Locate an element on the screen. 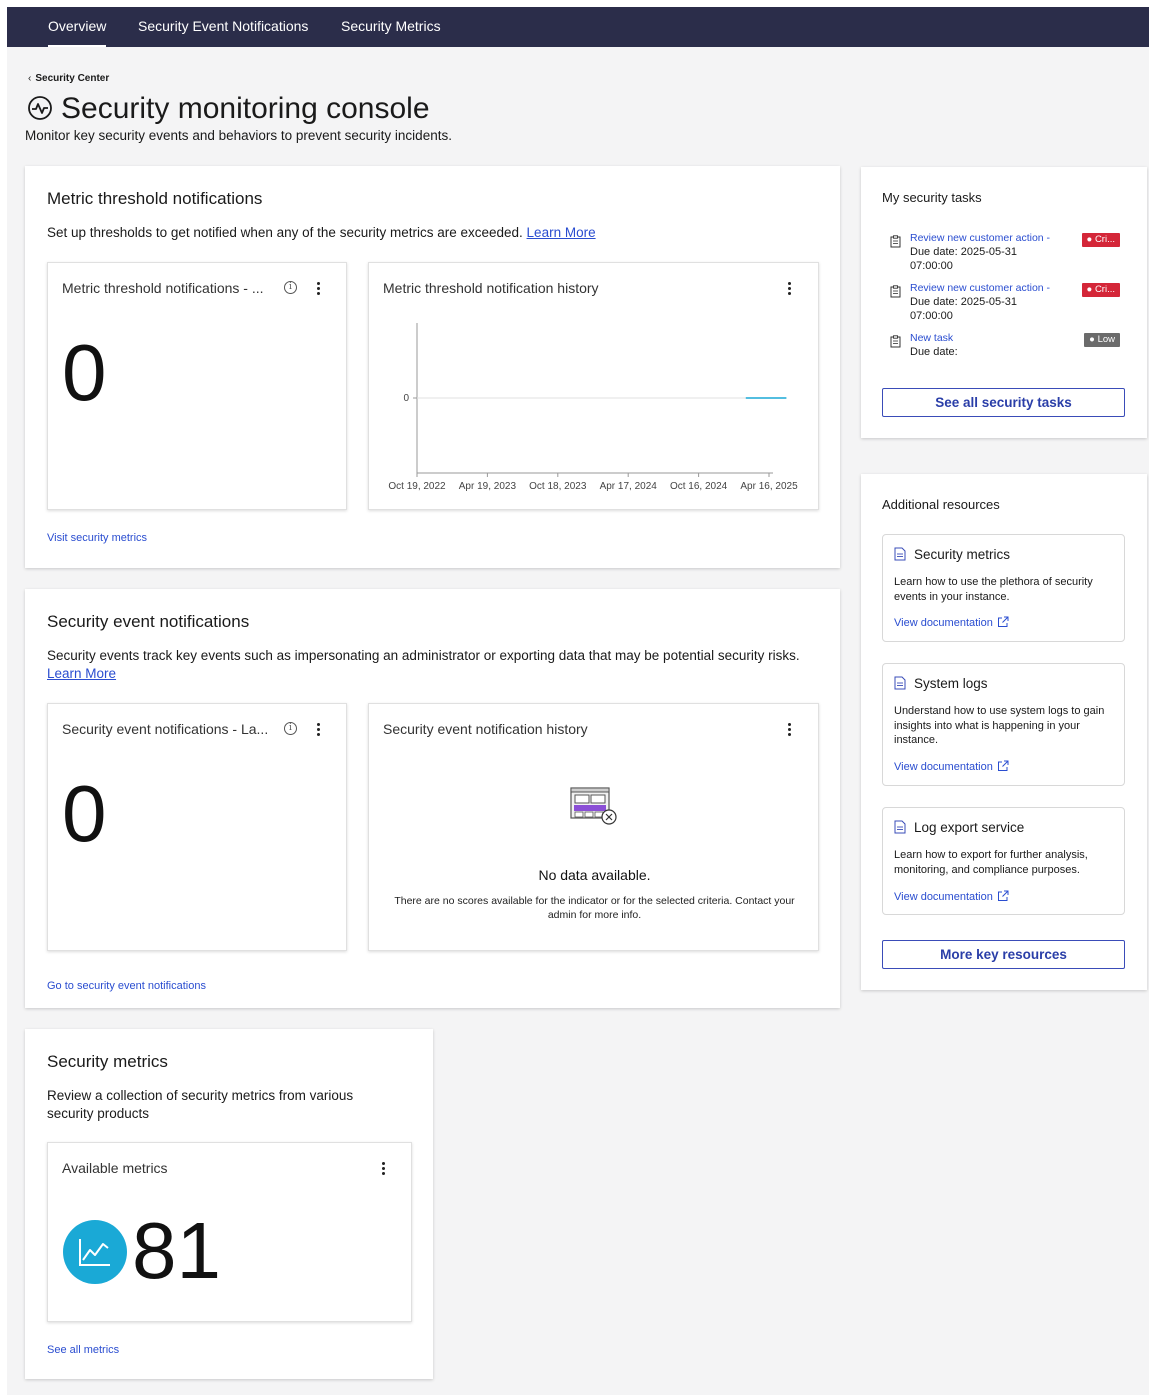  x-tick-label: Apr 16, 2025 is located at coordinates (769, 486).